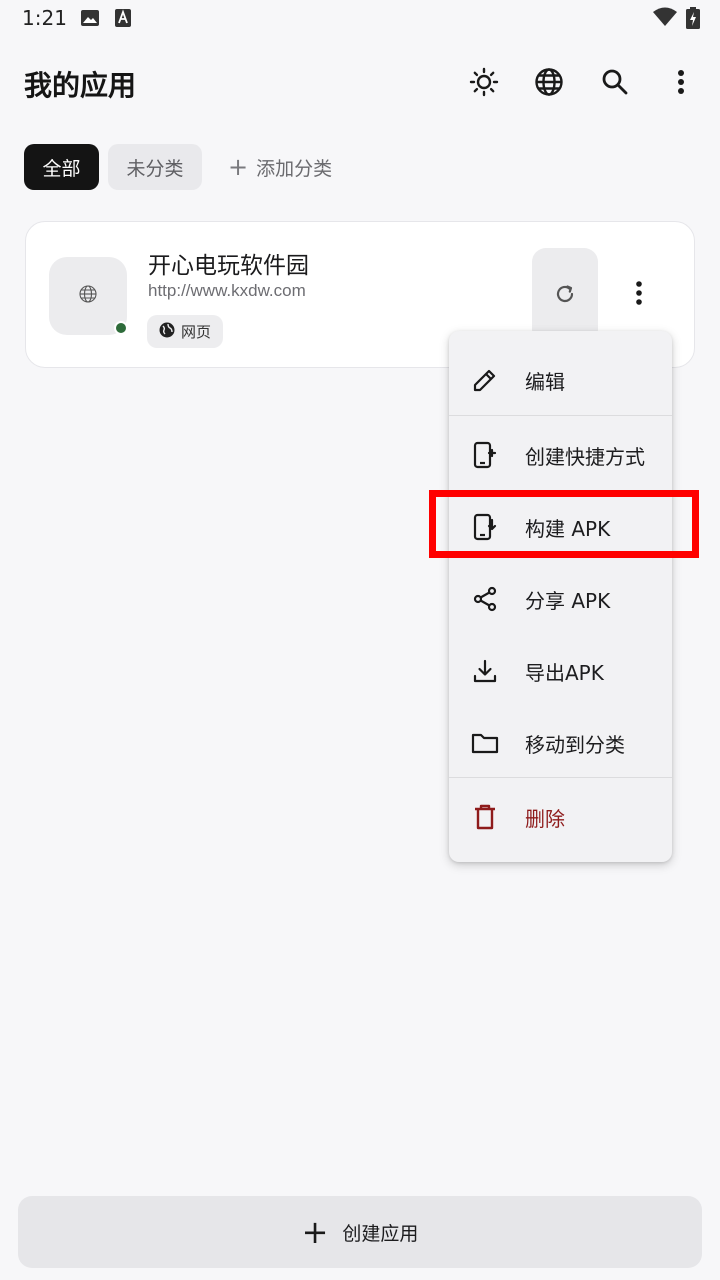 This screenshot has height=1280, width=720. I want to click on create-app-label: 创建应用, so click(380, 1233).